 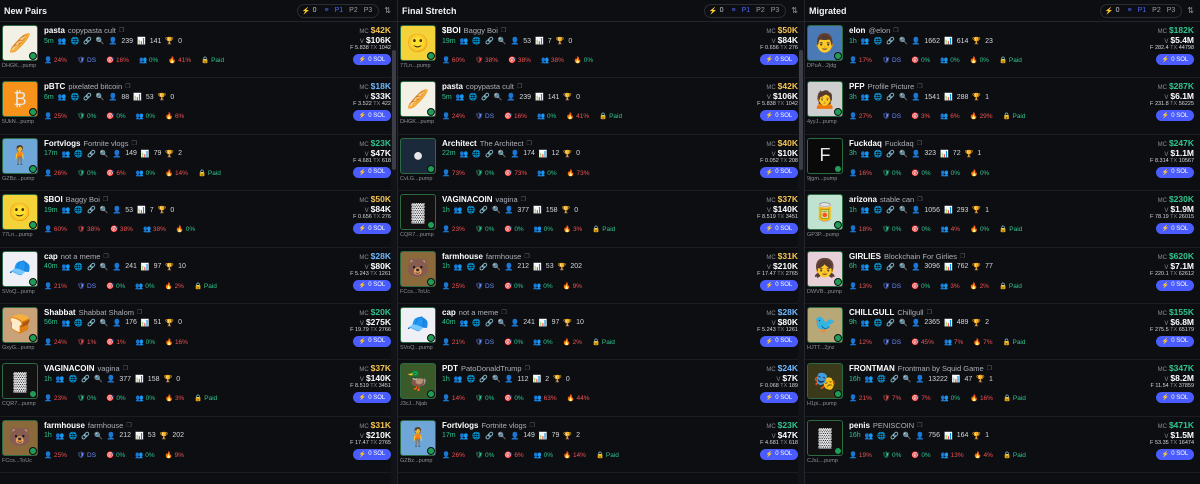 What do you see at coordinates (825, 324) in the screenshot?
I see `token-image: 🐦` at bounding box center [825, 324].